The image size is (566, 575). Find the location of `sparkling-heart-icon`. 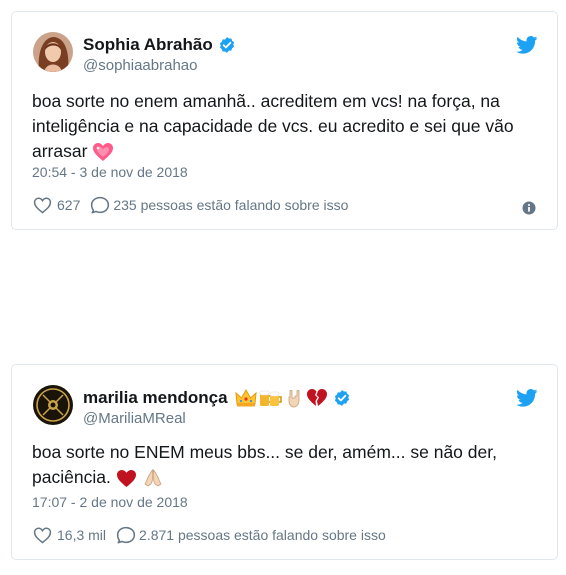

sparkling-heart-icon is located at coordinates (103, 152).